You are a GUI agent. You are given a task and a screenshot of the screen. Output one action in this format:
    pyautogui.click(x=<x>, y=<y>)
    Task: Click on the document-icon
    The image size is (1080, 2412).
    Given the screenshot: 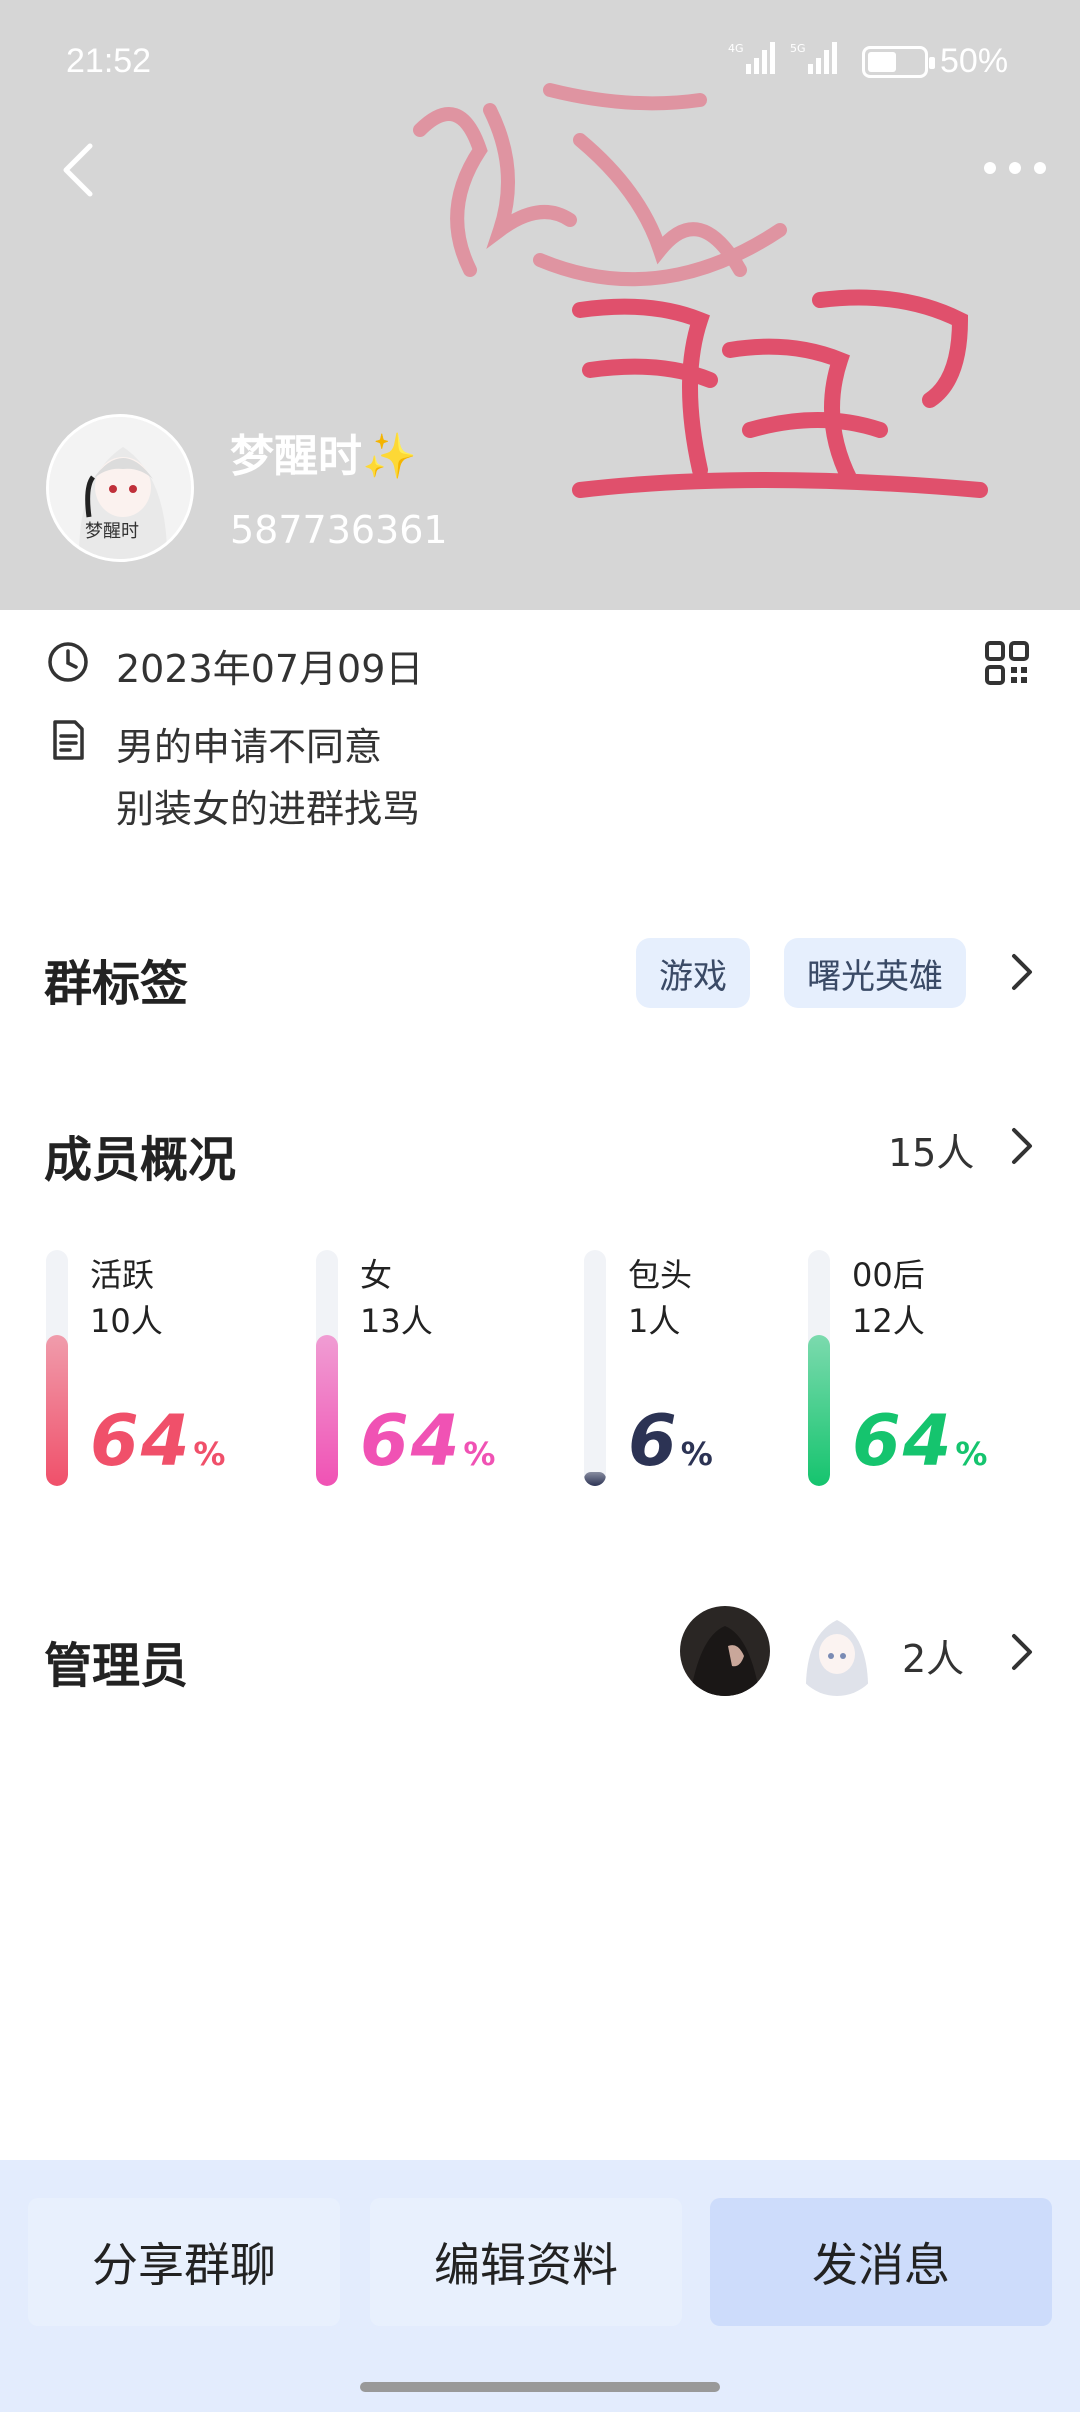 What is the action you would take?
    pyautogui.click(x=68, y=740)
    